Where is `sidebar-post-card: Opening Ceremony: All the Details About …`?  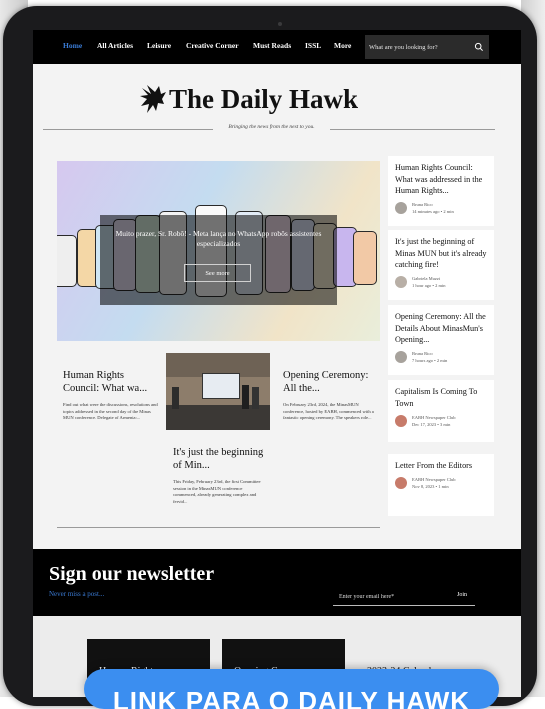 sidebar-post-card: Opening Ceremony: All the Details About … is located at coordinates (441, 340).